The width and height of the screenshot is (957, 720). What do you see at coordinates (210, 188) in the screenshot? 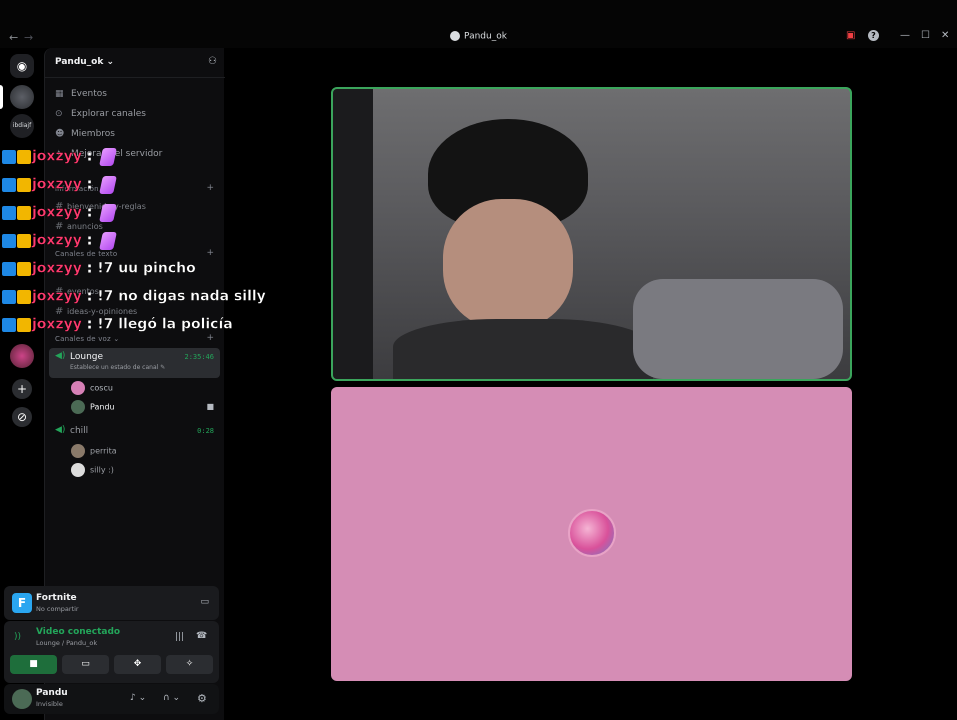
I see `add-channel-icon: +` at bounding box center [210, 188].